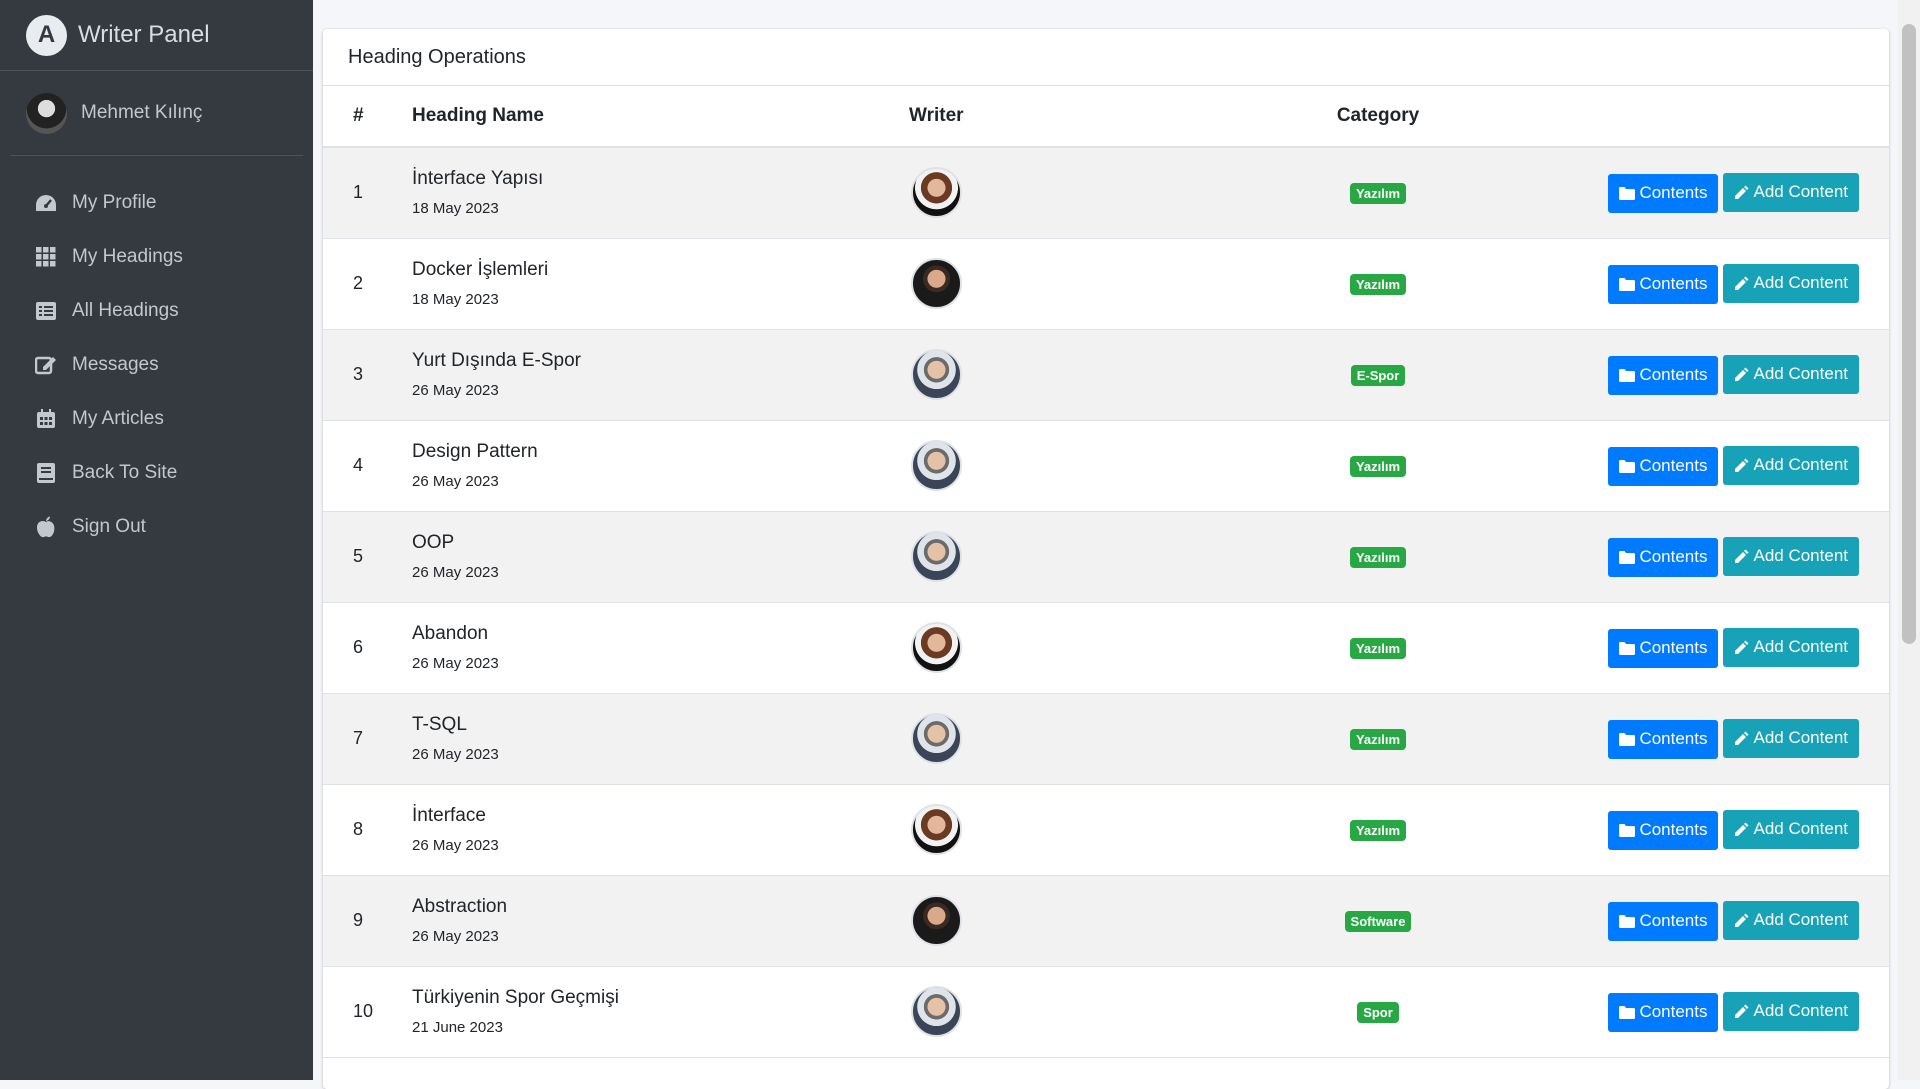 The width and height of the screenshot is (1920, 1089). Describe the element at coordinates (46, 311) in the screenshot. I see `list-icon` at that location.